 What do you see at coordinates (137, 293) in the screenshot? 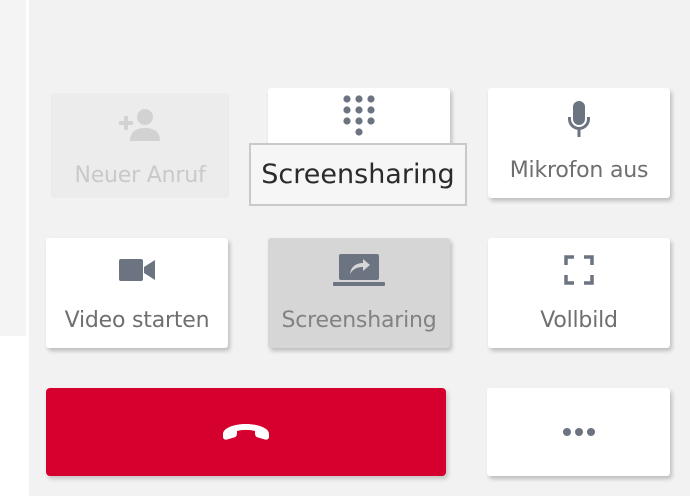
I see `start-video-button: Video starten` at bounding box center [137, 293].